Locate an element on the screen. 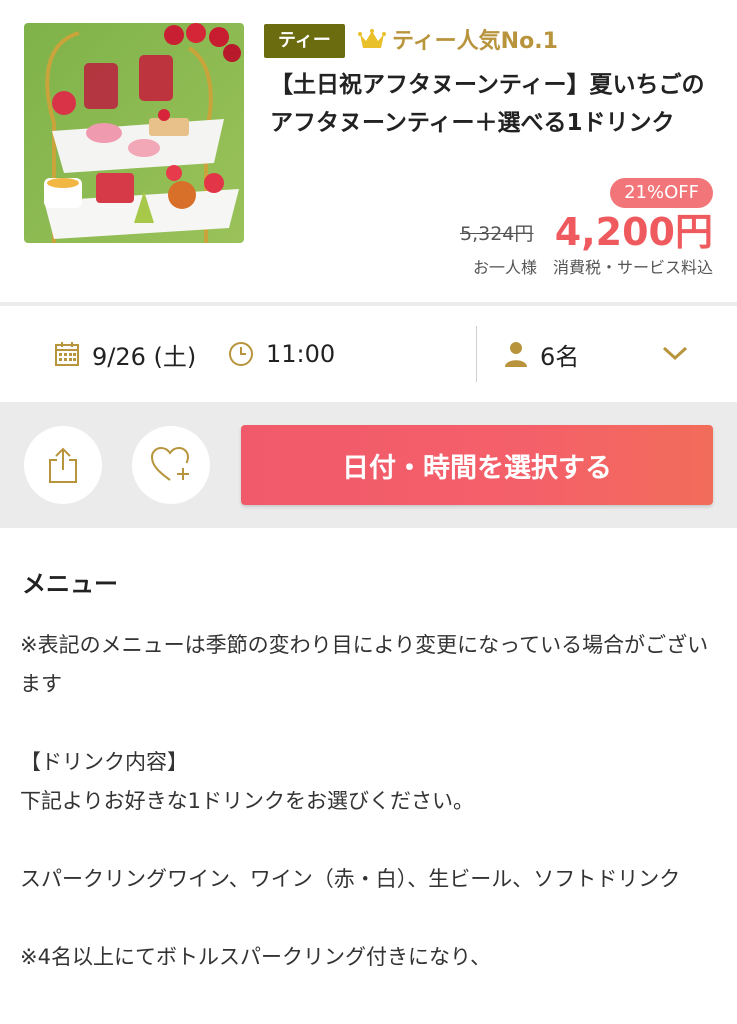 This screenshot has width=737, height=1024. party-size-value: 6名 is located at coordinates (560, 356).